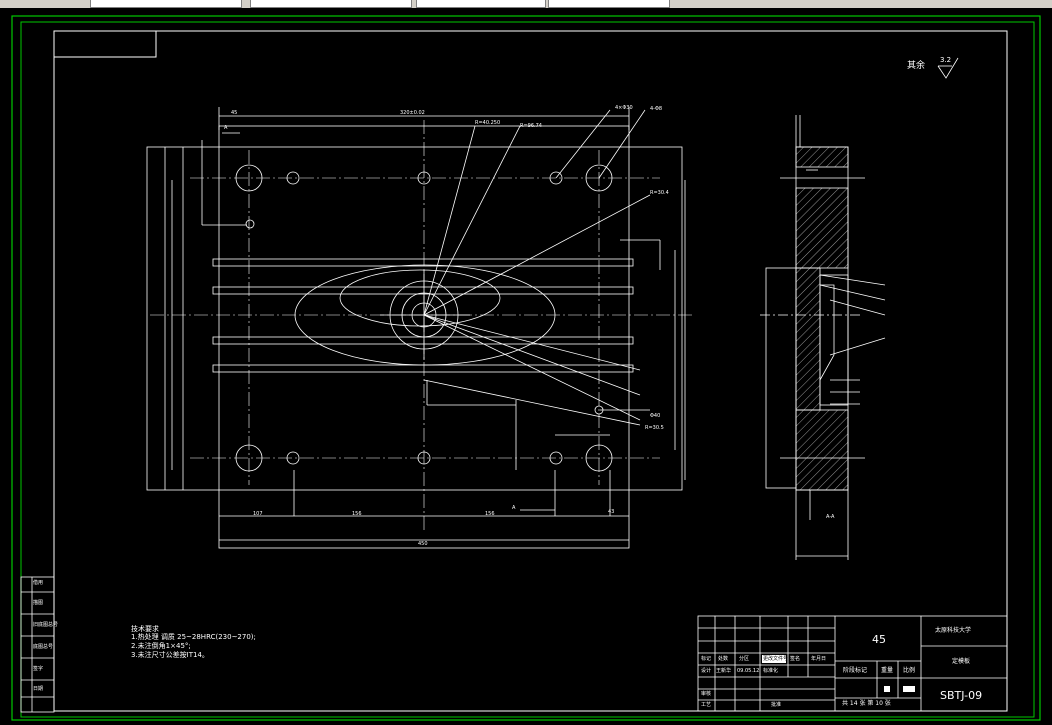 The width and height of the screenshot is (1052, 725). What do you see at coordinates (481, 4) in the screenshot?
I see `linetype-dropdown` at bounding box center [481, 4].